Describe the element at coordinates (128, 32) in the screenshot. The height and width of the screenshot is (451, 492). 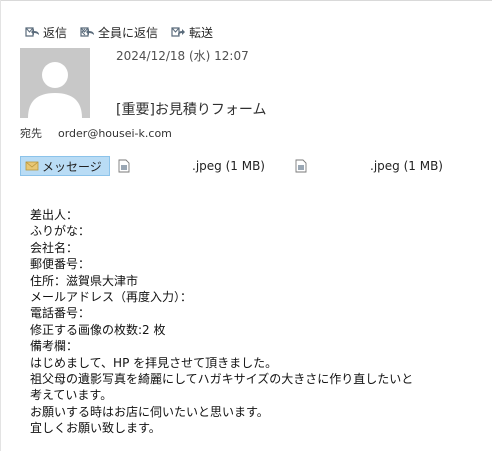
I see `reply-all-label: 全員に返信` at that location.